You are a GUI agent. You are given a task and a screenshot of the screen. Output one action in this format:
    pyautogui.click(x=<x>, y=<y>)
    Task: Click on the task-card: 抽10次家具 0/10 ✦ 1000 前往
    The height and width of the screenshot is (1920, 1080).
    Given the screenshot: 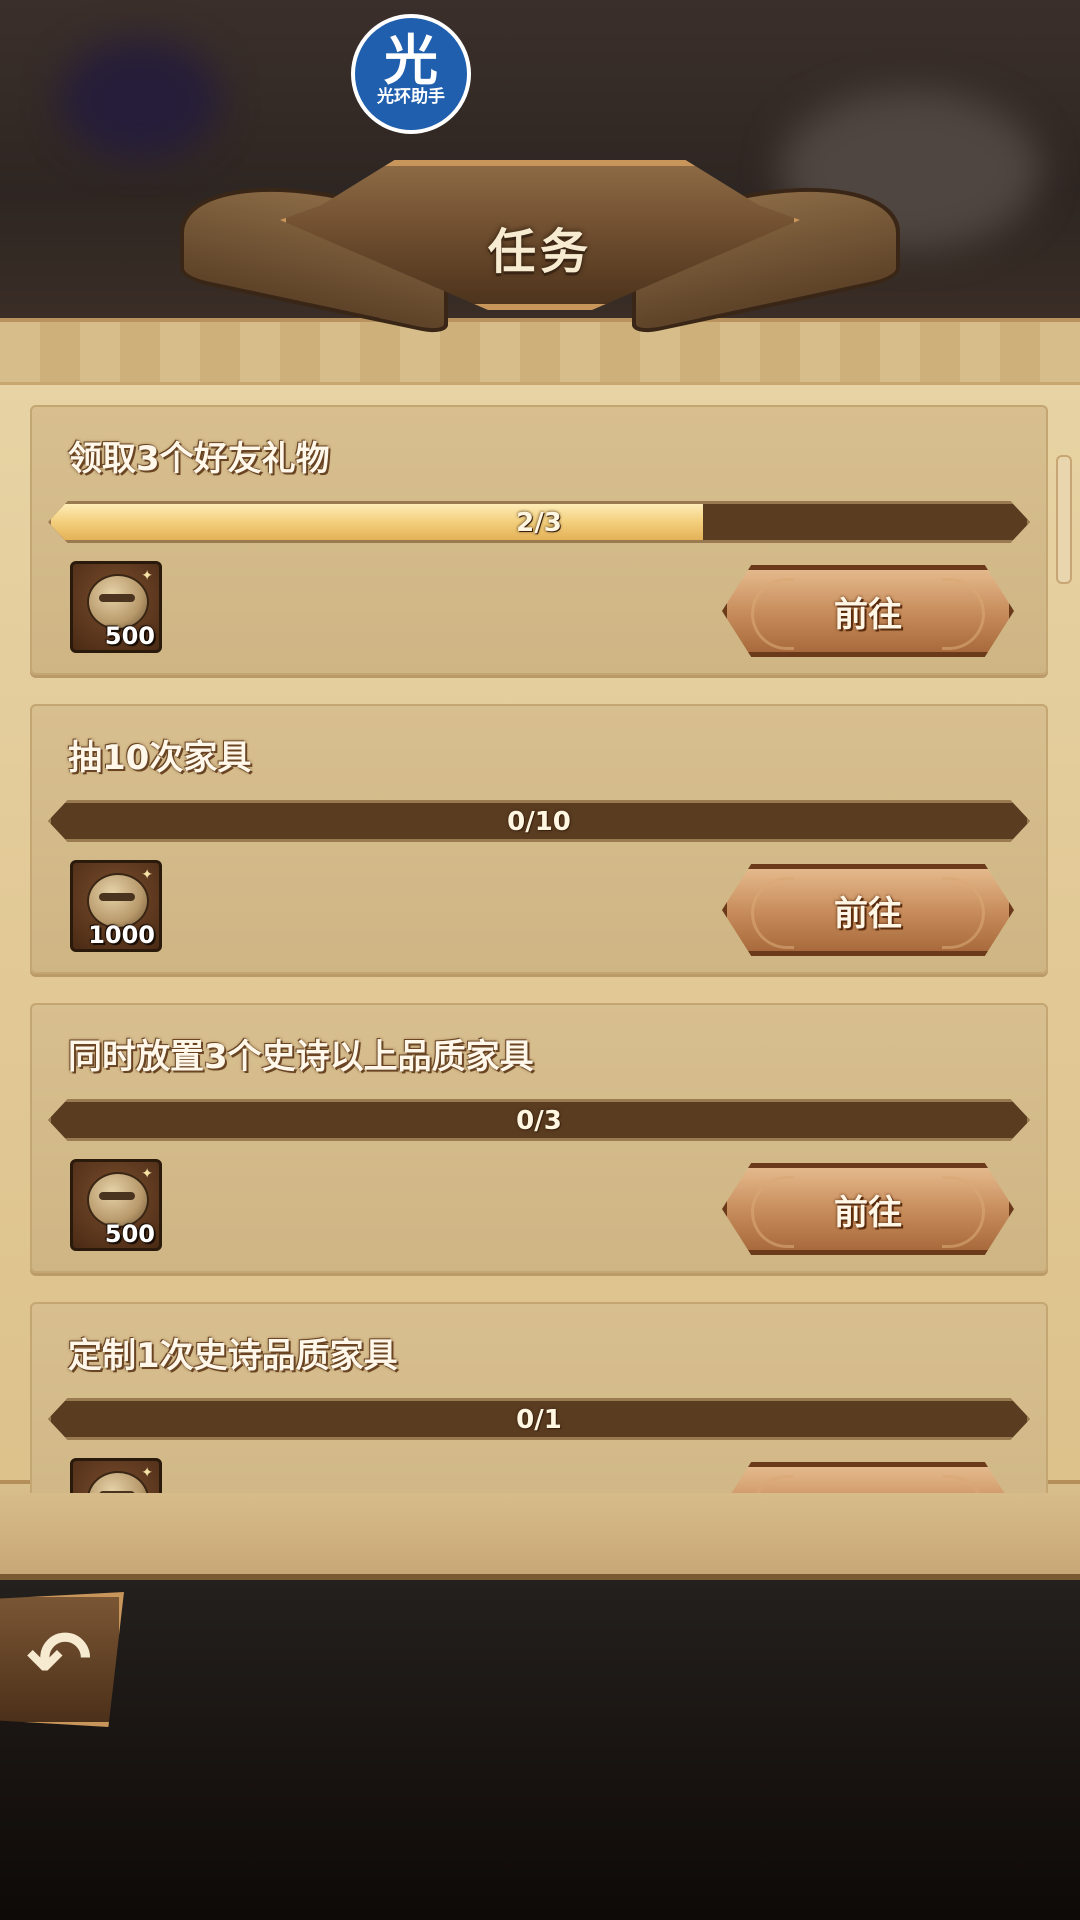 What is the action you would take?
    pyautogui.click(x=539, y=839)
    